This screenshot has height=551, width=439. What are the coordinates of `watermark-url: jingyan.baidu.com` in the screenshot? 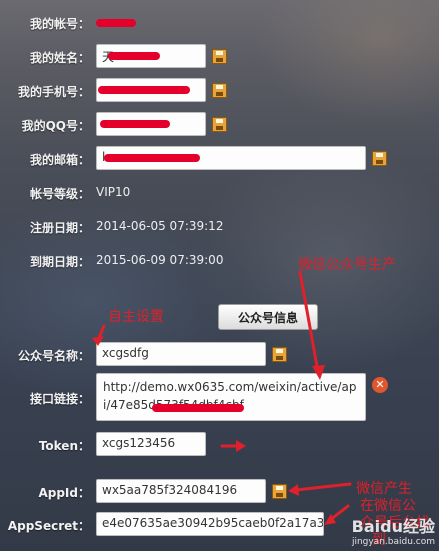 It's located at (393, 542).